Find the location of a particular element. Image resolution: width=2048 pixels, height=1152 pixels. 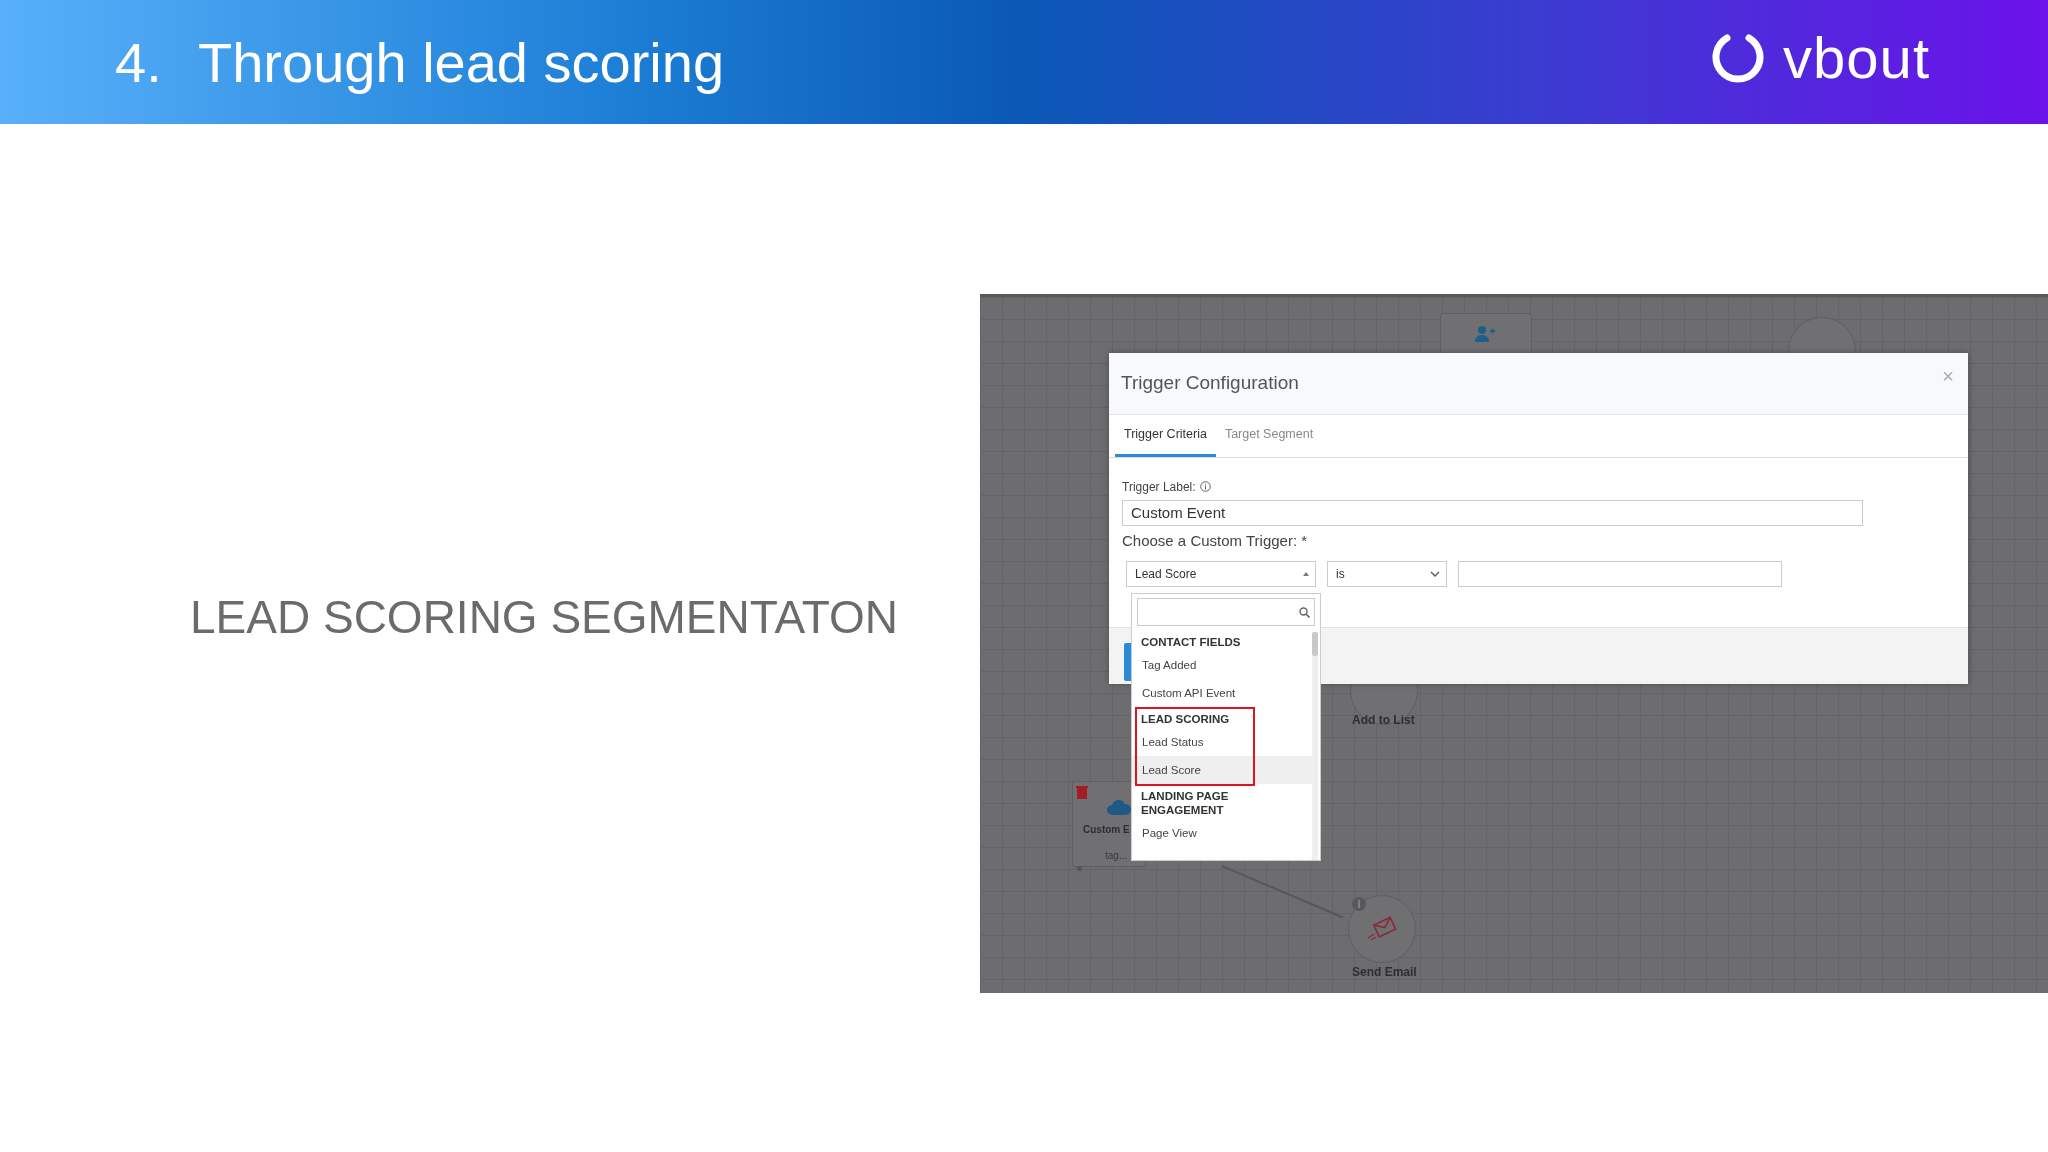

input-field: Custom Event is located at coordinates (1492, 512).